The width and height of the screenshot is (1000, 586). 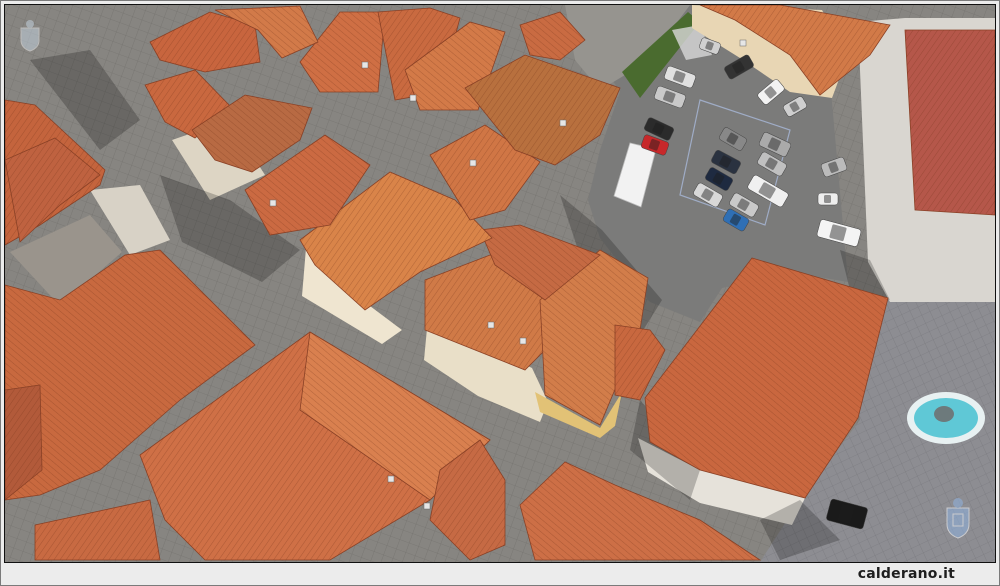 What do you see at coordinates (944, 414) in the screenshot?
I see `fountain-statue` at bounding box center [944, 414].